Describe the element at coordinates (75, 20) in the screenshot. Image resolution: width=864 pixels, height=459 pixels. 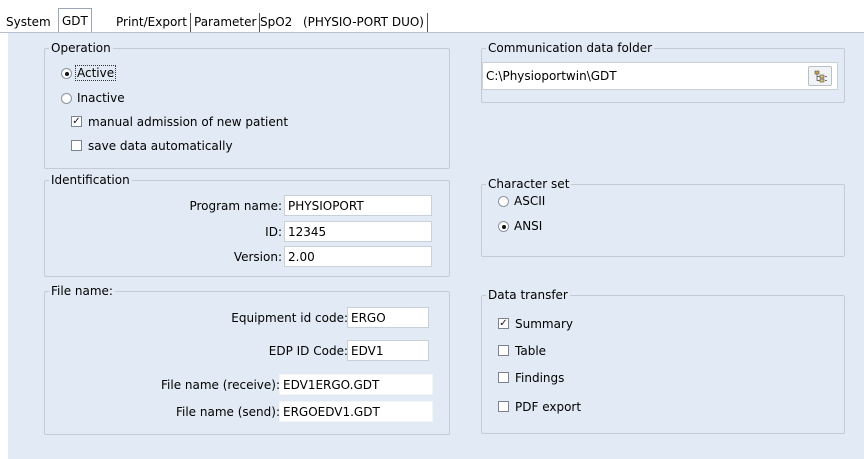
I see `tab-gdt: GDT` at that location.